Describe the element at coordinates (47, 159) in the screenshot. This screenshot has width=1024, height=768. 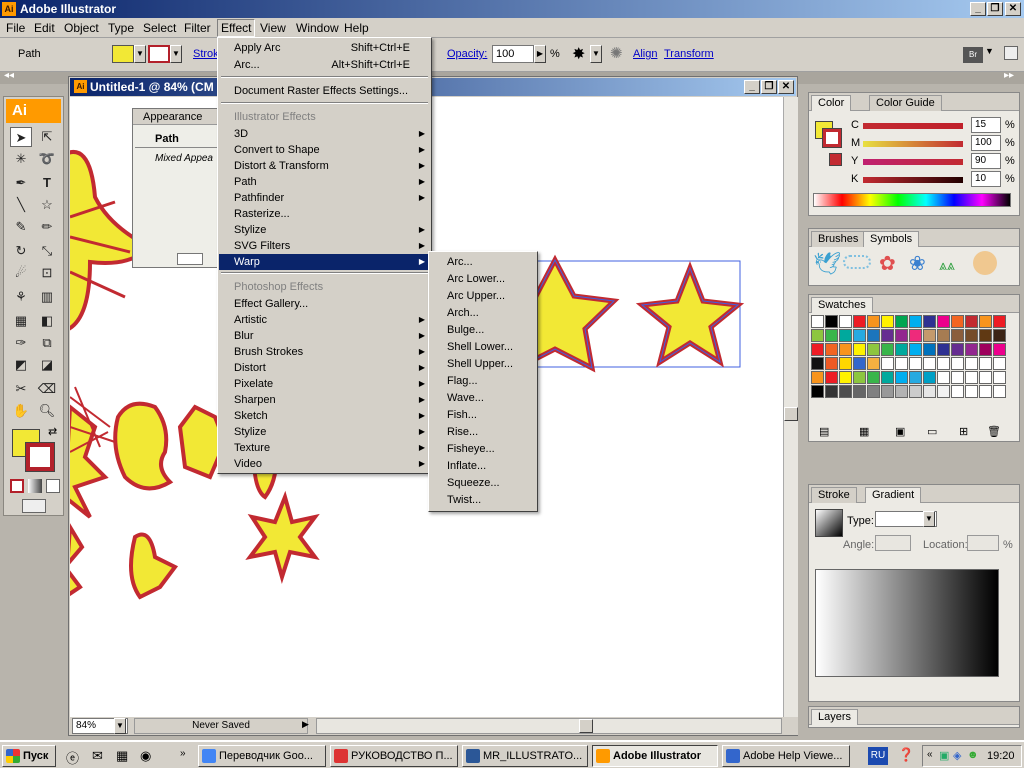
I see `lasso-tool-icon: ➰` at that location.